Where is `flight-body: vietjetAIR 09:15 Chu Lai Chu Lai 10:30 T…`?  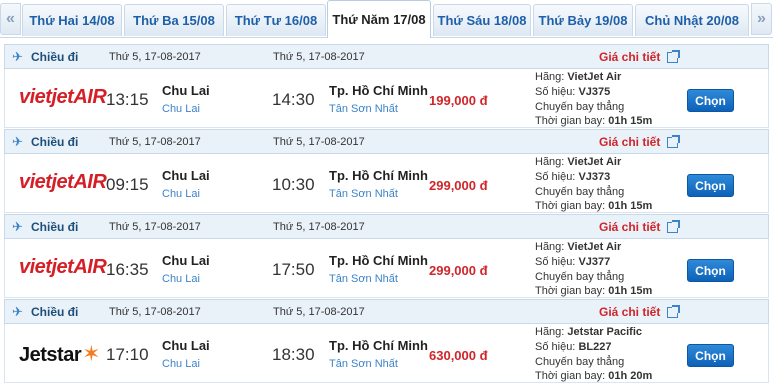
flight-body: vietjetAIR 09:15 Chu Lai Chu Lai 10:30 T… is located at coordinates (386, 183).